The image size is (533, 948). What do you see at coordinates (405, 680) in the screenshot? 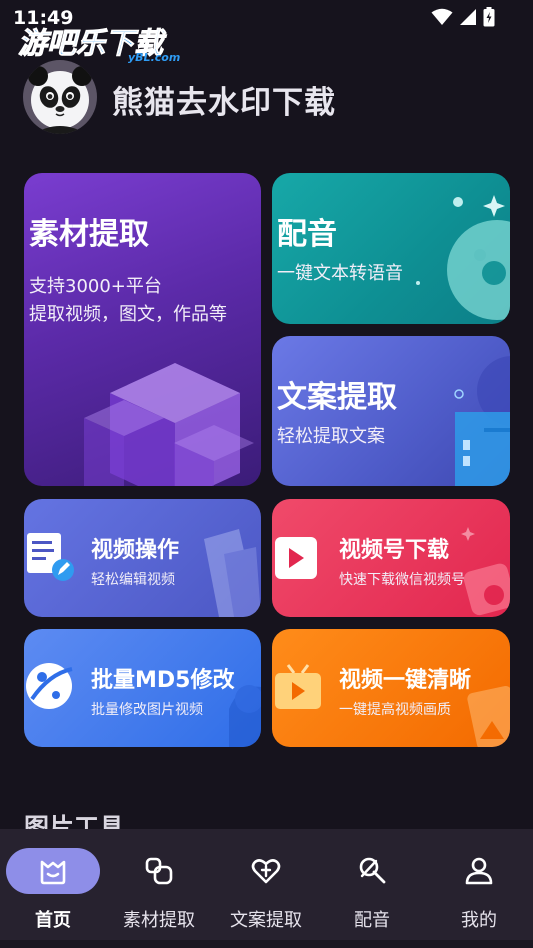
I see `video-enhance-title: 视频一键清晰` at bounding box center [405, 680].